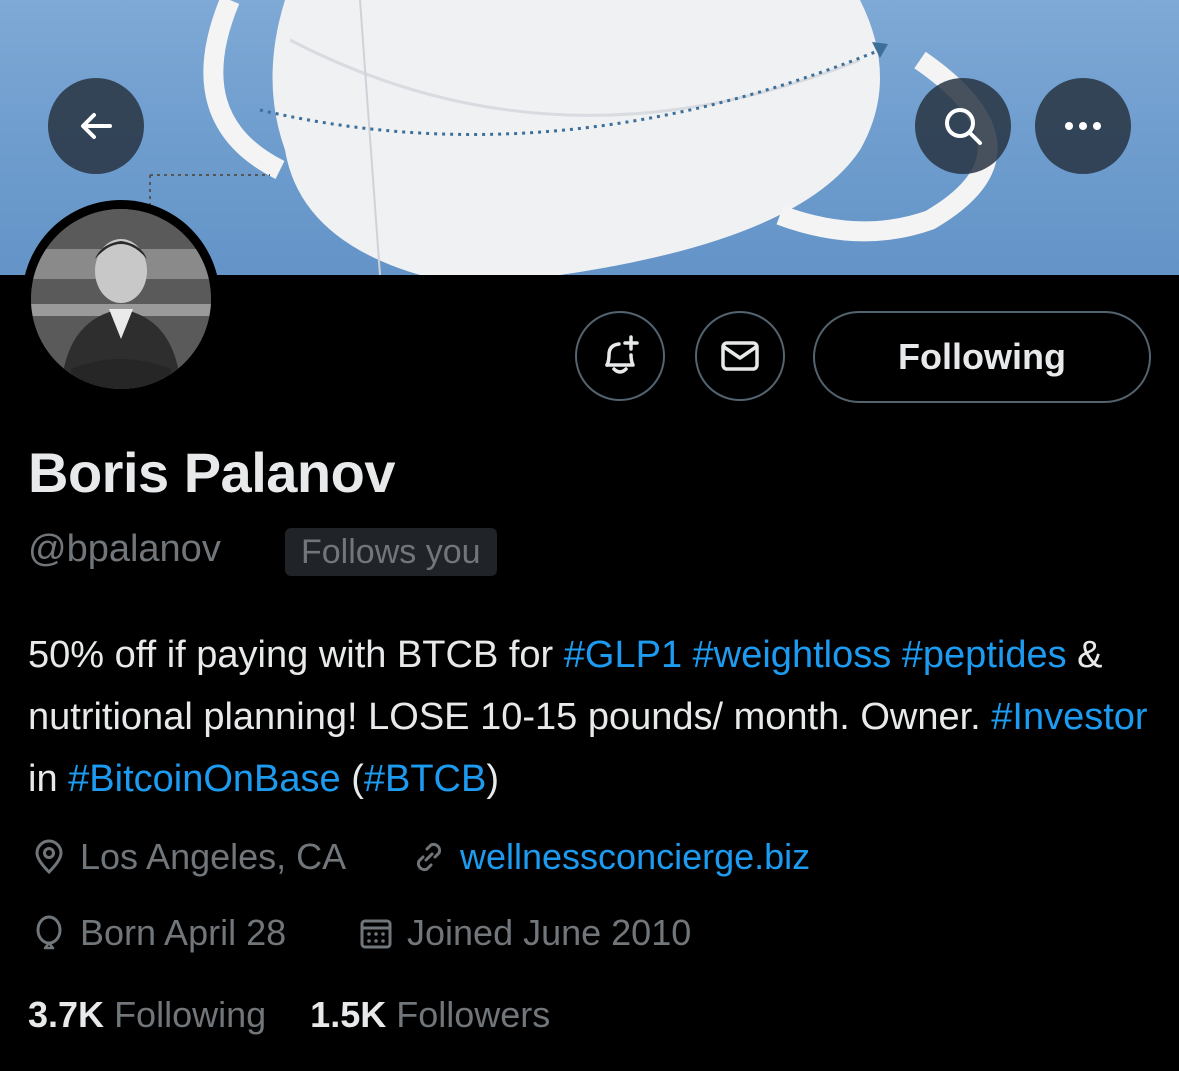 Image resolution: width=1179 pixels, height=1071 pixels. I want to click on envelope-icon, so click(740, 356).